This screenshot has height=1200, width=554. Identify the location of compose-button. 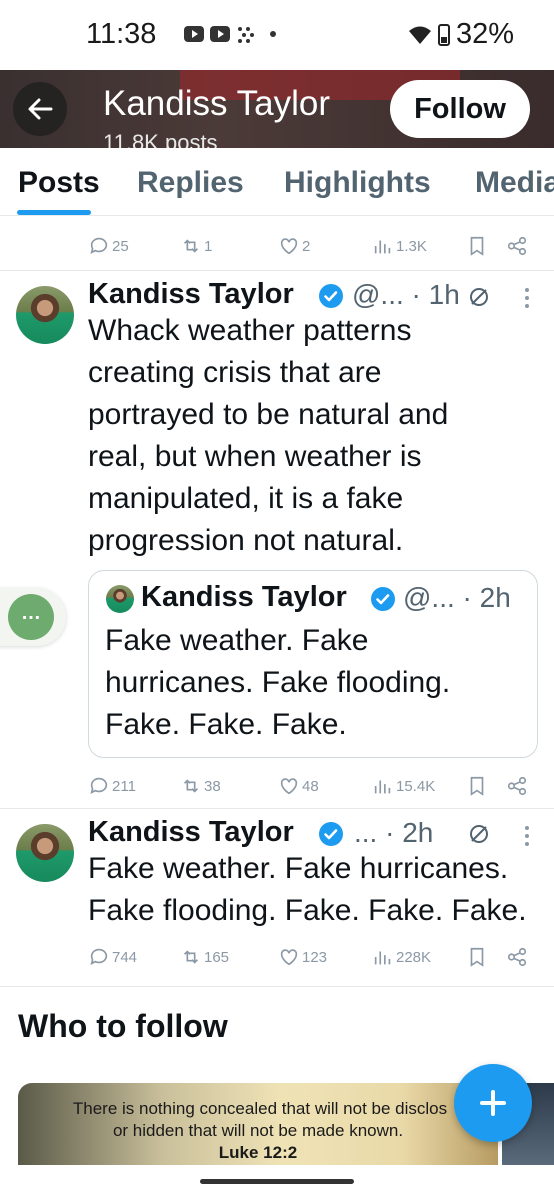
(493, 1103).